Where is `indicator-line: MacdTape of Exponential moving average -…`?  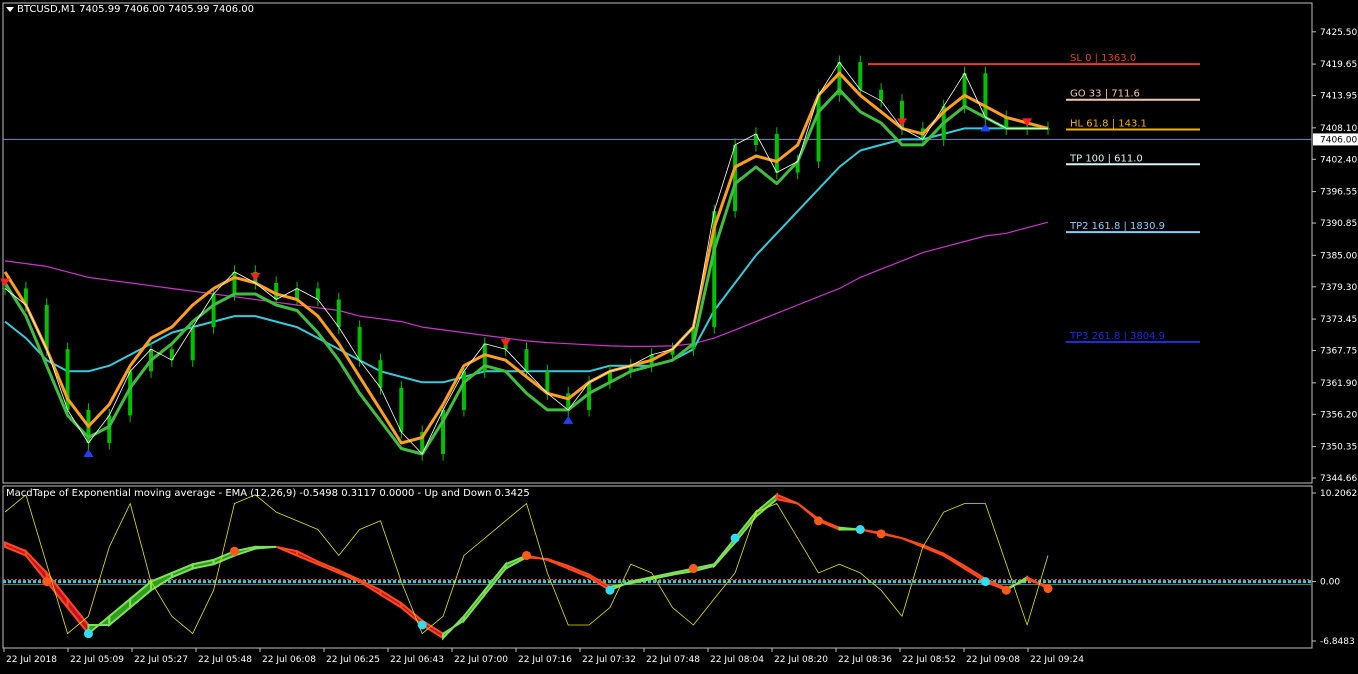
indicator-line: MacdTape of Exponential moving average -… is located at coordinates (268, 493).